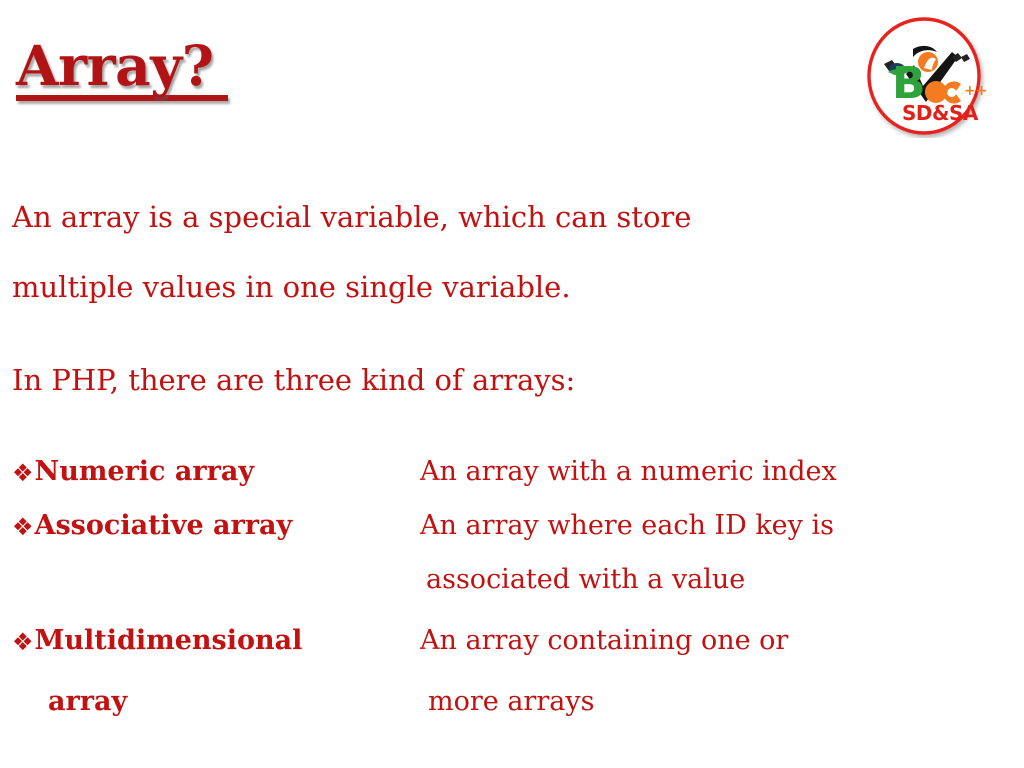  I want to click on list-item-continuation: array more arrays, so click(512, 709).